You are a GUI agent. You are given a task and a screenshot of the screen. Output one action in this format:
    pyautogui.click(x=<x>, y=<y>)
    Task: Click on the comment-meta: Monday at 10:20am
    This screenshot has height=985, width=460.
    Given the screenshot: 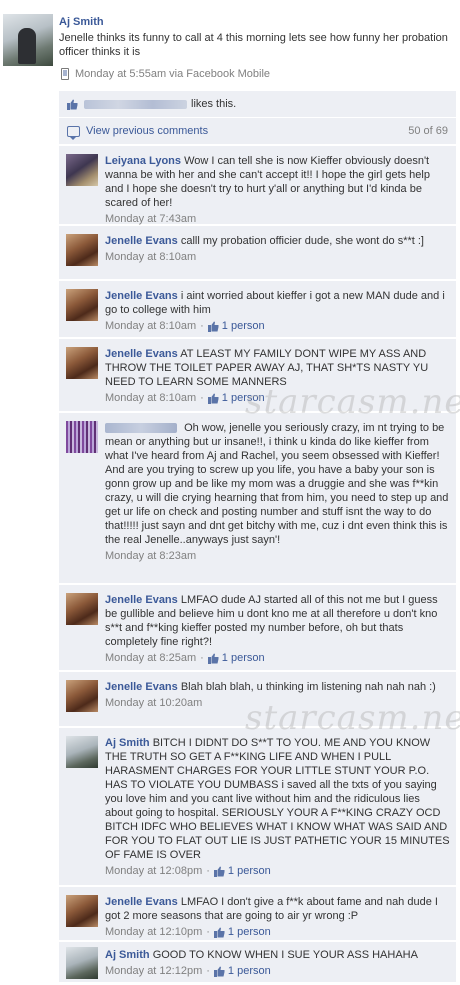 What is the action you would take?
    pyautogui.click(x=277, y=703)
    